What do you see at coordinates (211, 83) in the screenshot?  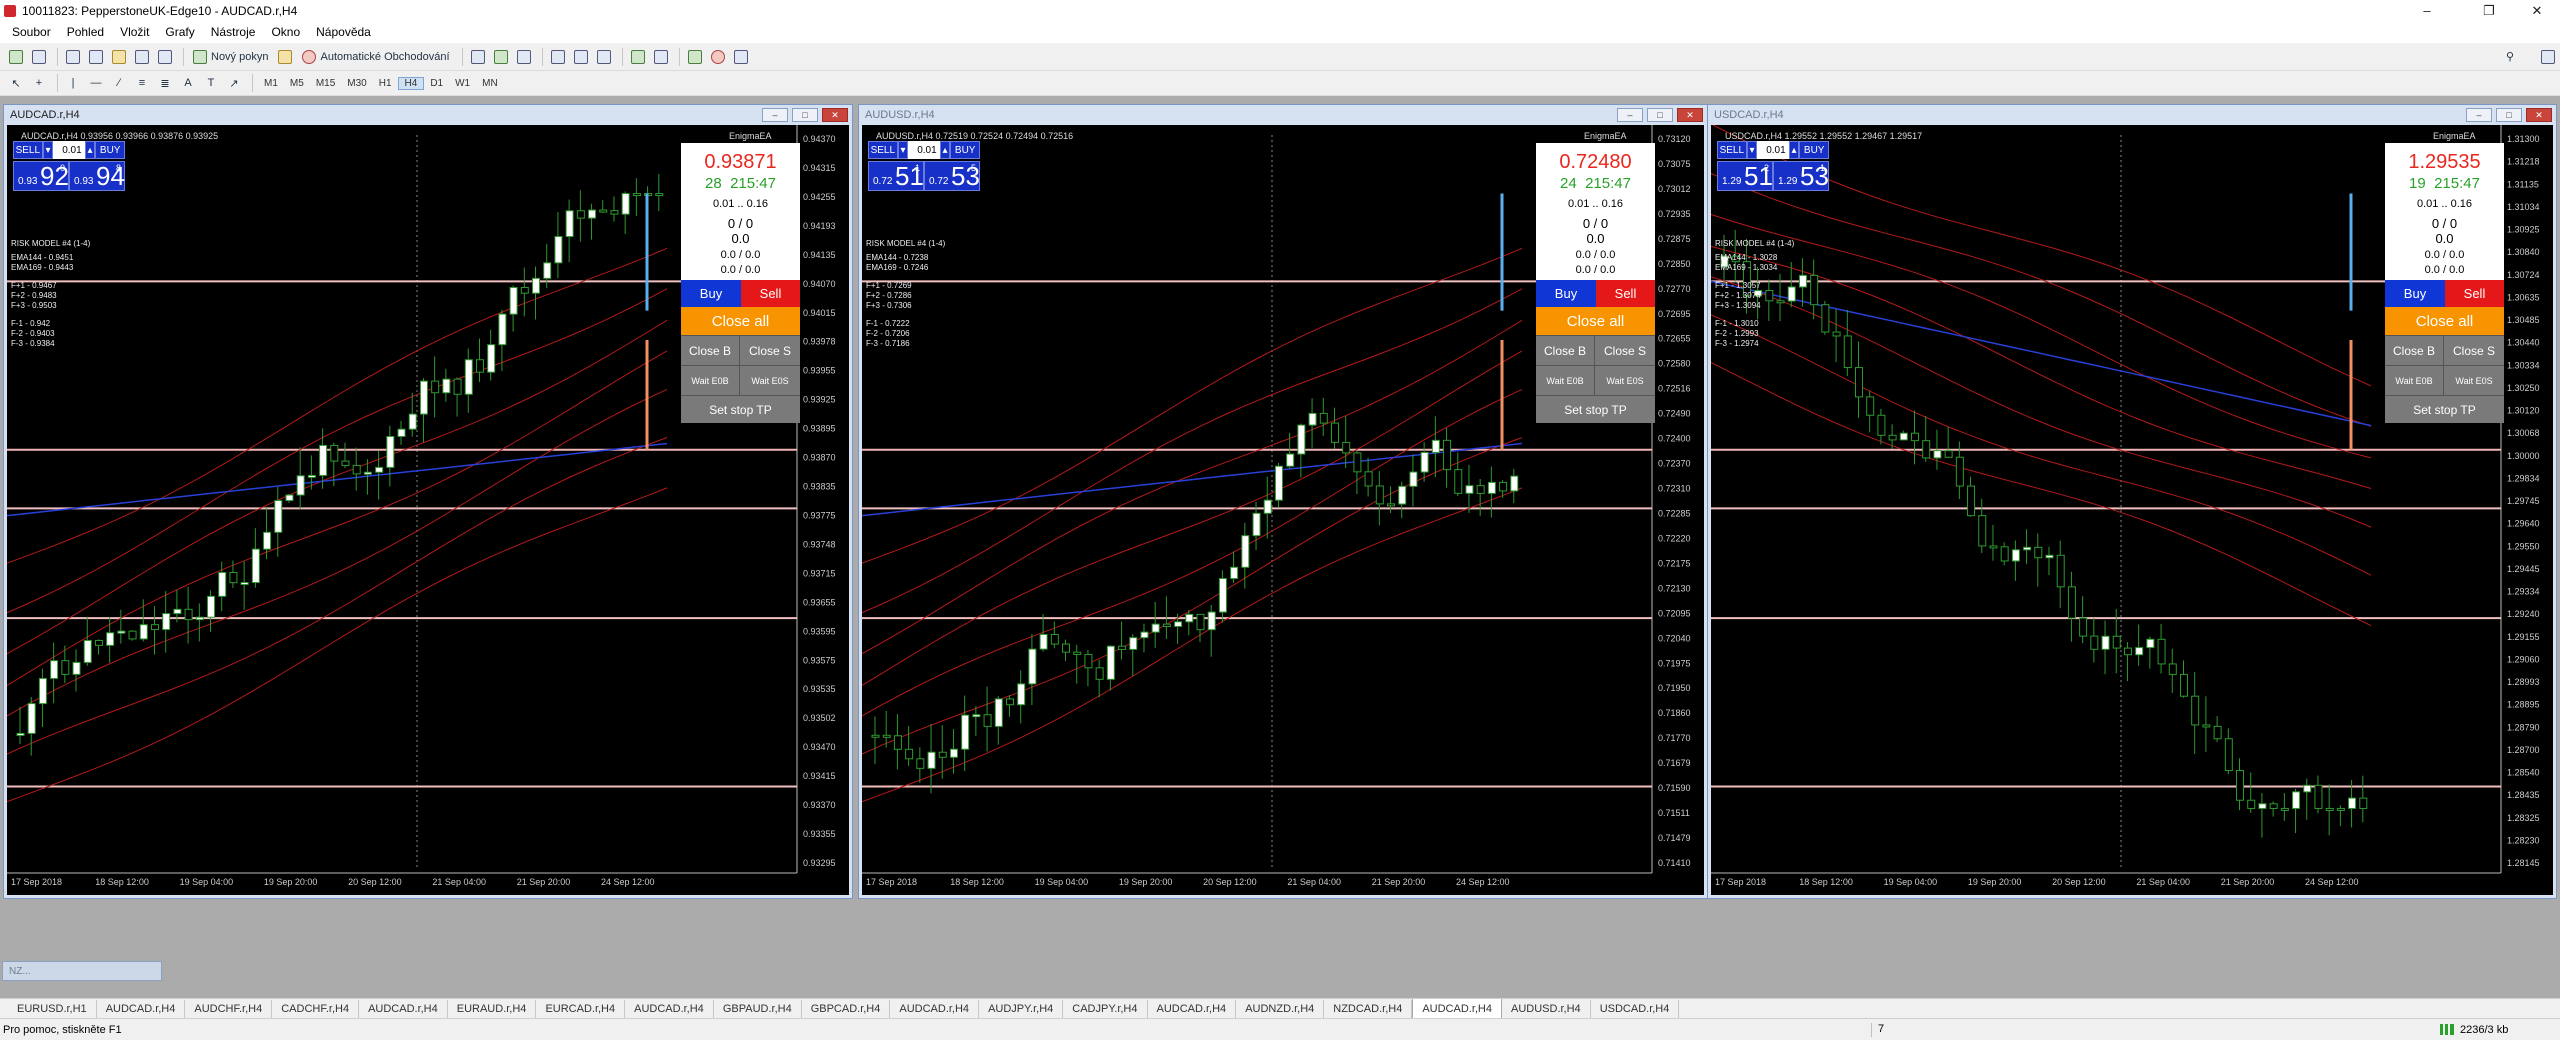 I see `text-label-icon: T` at bounding box center [211, 83].